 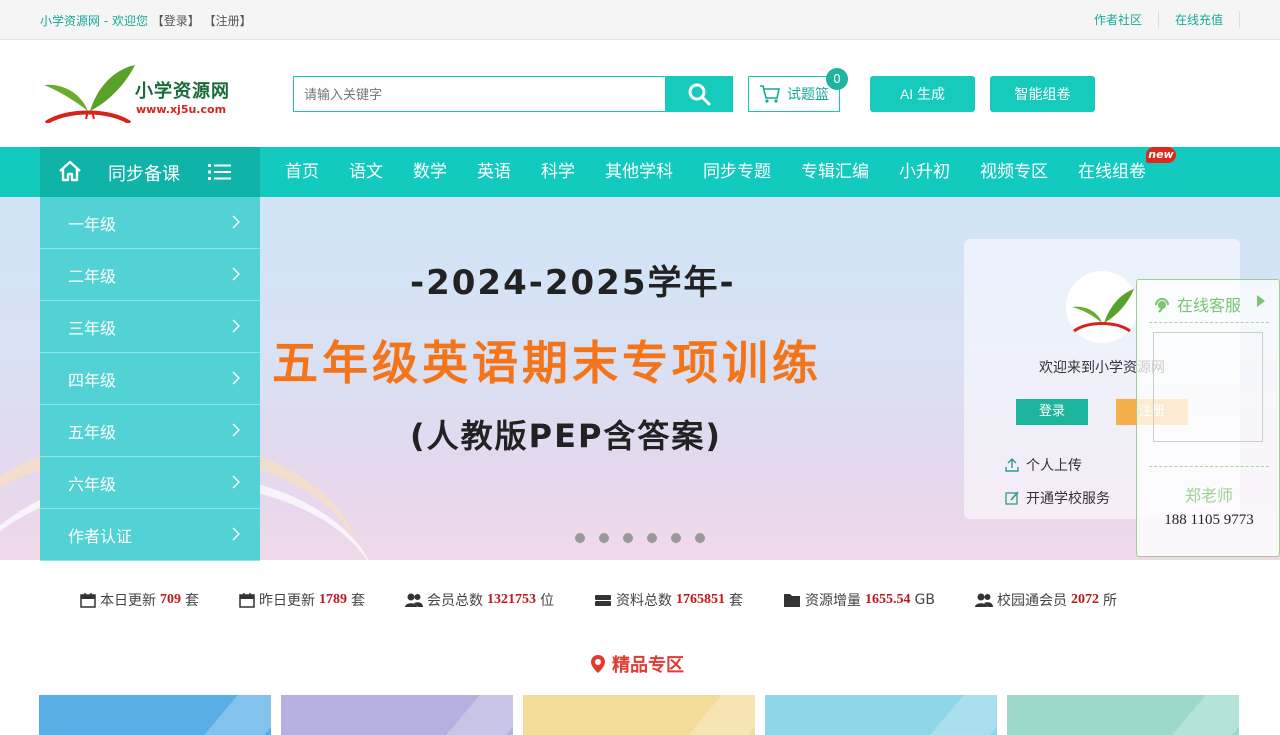 I want to click on grade-label: 作者认证, so click(x=100, y=536).